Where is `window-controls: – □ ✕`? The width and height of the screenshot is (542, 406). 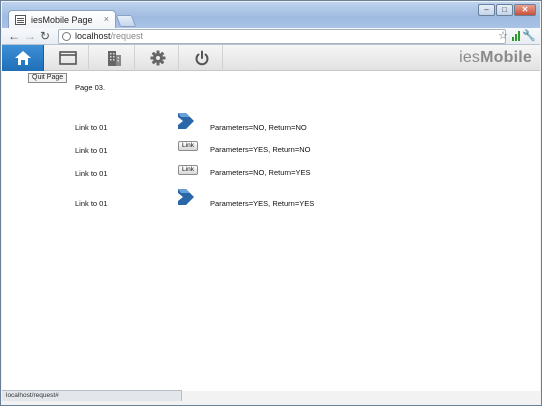 window-controls: – □ ✕ is located at coordinates (507, 10).